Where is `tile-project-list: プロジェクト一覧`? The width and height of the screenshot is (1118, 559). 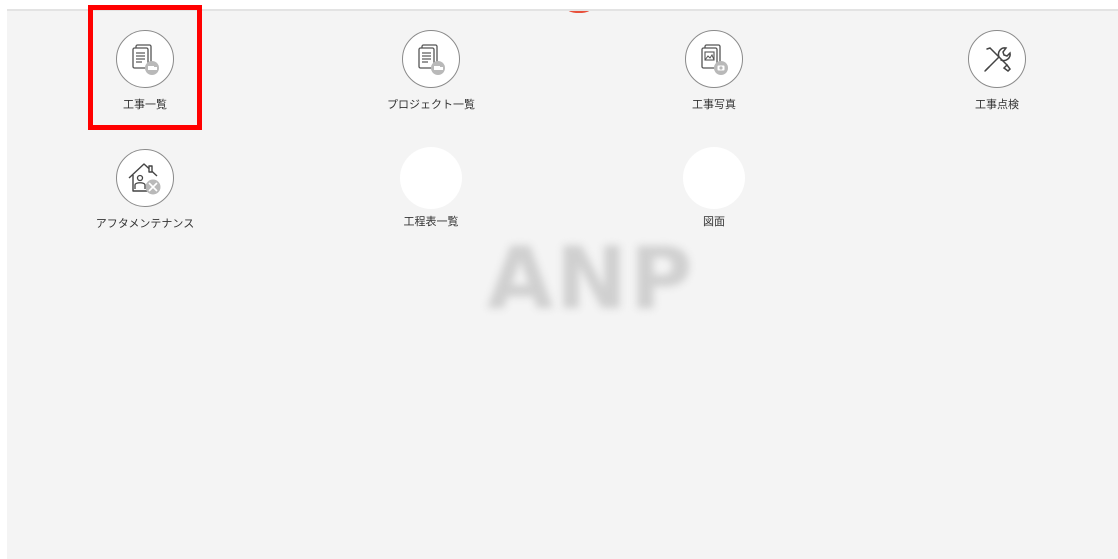 tile-project-list: プロジェクト一覧 is located at coordinates (431, 78).